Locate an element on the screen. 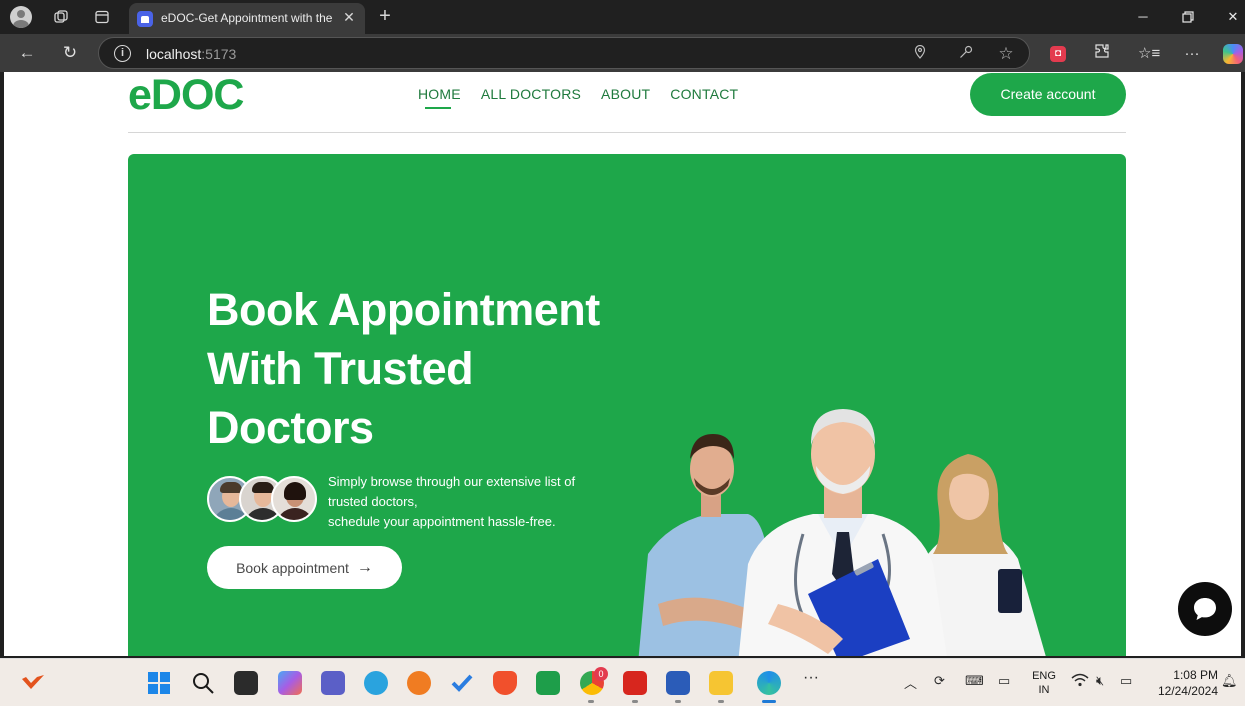 The width and height of the screenshot is (1245, 706). new-tab-icon: + is located at coordinates (385, 16).